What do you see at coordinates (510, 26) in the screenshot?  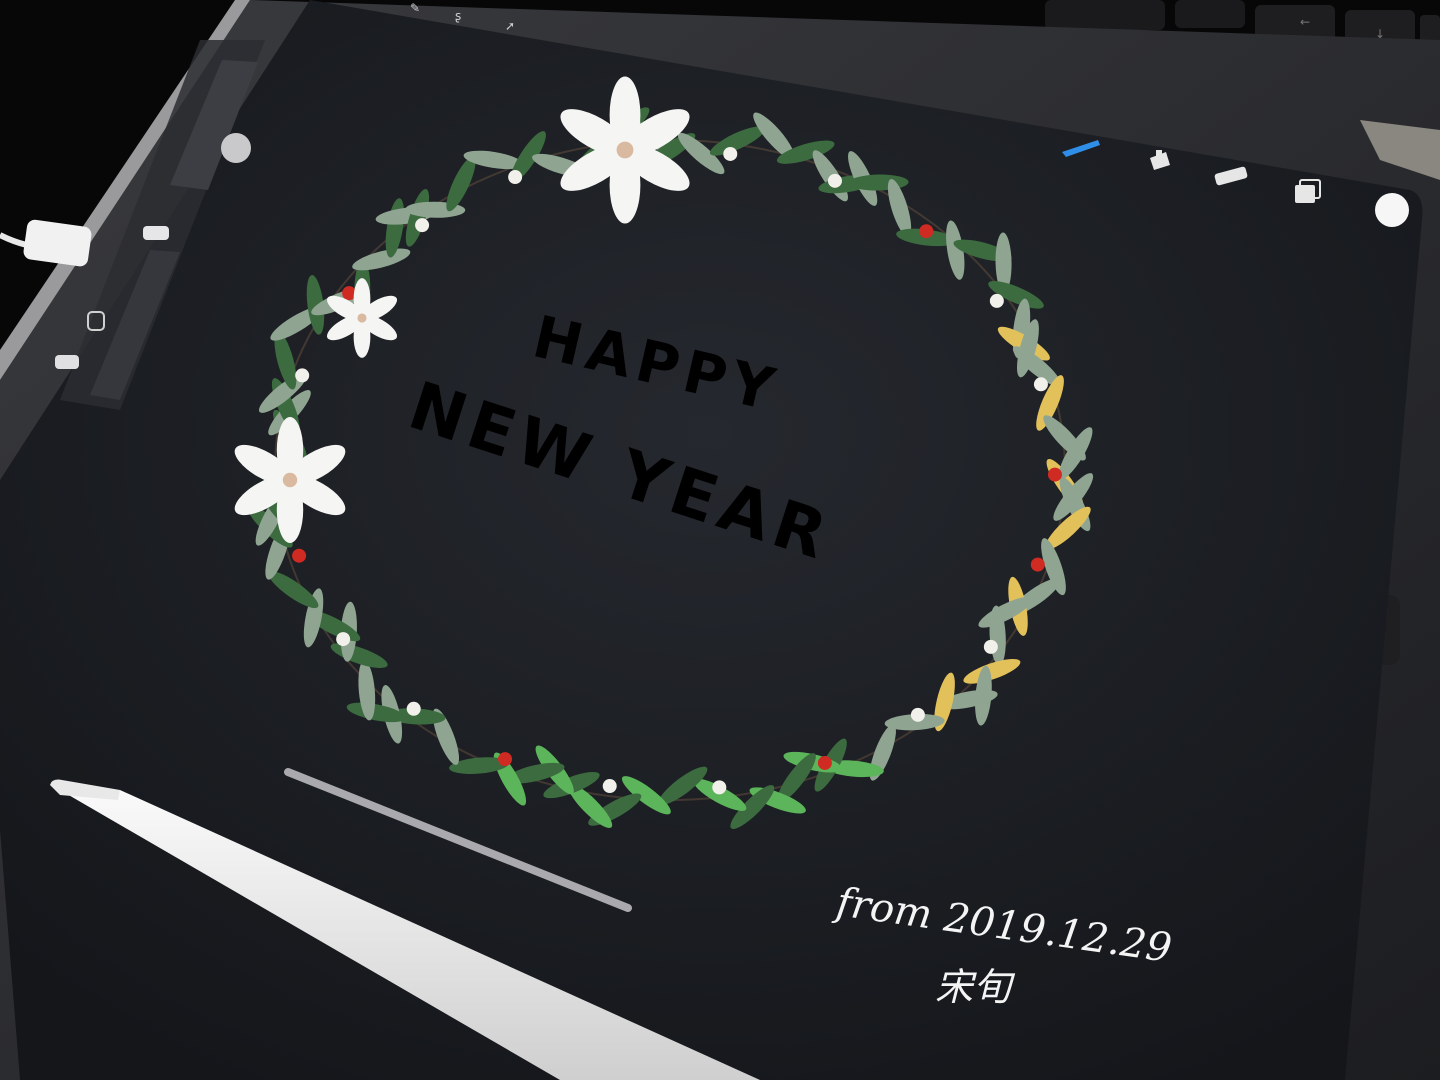 I see `transform-icon: ➚` at bounding box center [510, 26].